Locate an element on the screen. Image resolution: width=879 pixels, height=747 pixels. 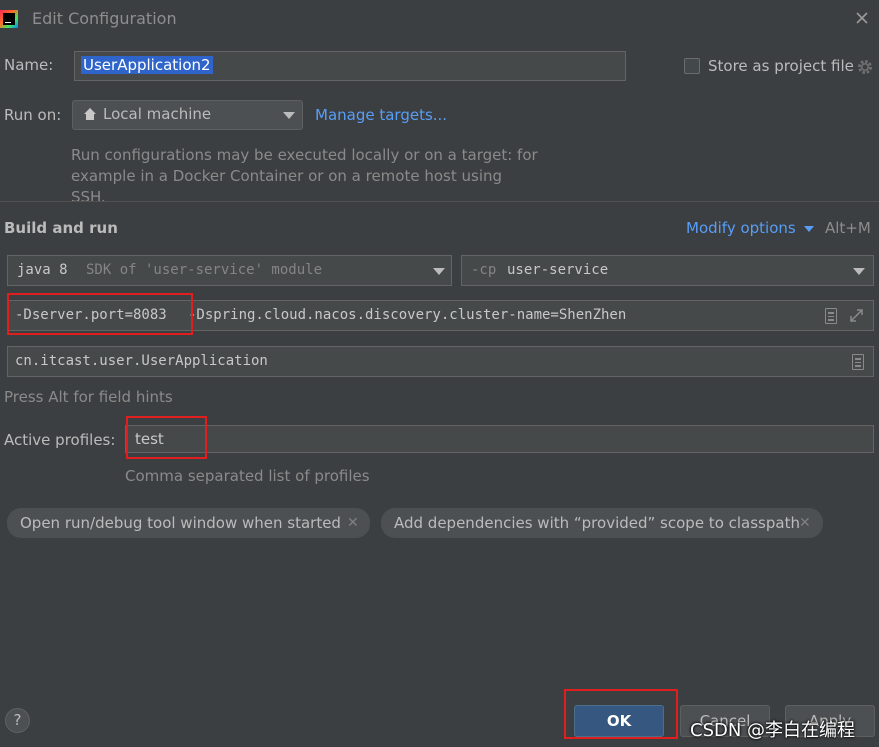
build-and-run-heading: Build and run is located at coordinates (61, 228).